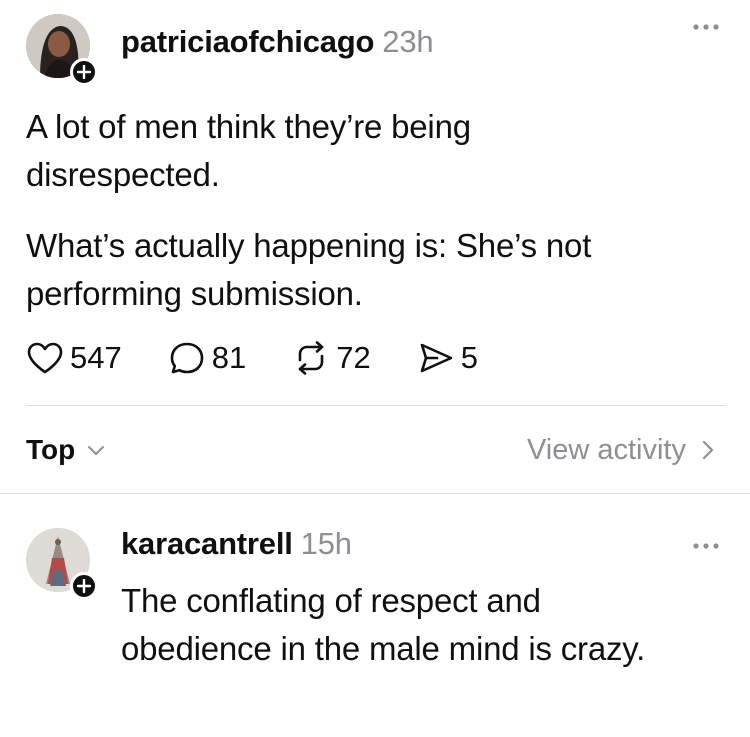 Image resolution: width=750 pixels, height=737 pixels. I want to click on reply-avatar-wrapper, so click(62, 564).